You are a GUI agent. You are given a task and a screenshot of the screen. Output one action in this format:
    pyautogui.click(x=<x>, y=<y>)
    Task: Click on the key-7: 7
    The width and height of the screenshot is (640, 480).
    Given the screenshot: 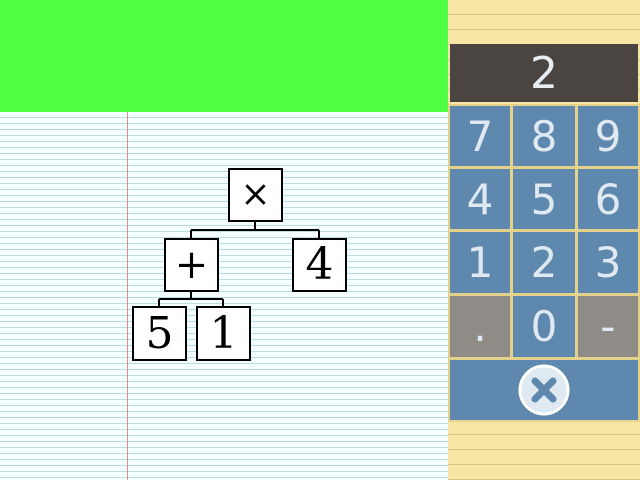 What is the action you would take?
    pyautogui.click(x=480, y=136)
    